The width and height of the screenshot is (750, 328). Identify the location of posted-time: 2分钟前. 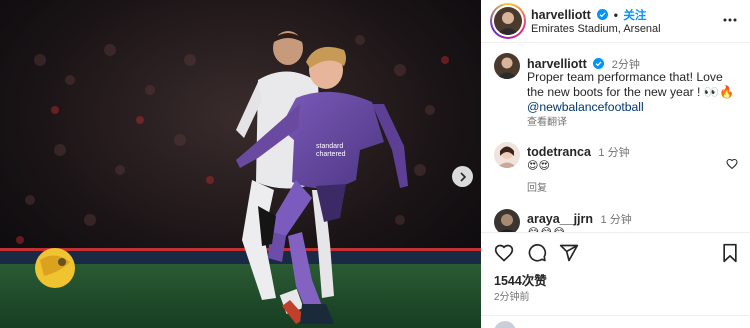
(512, 295).